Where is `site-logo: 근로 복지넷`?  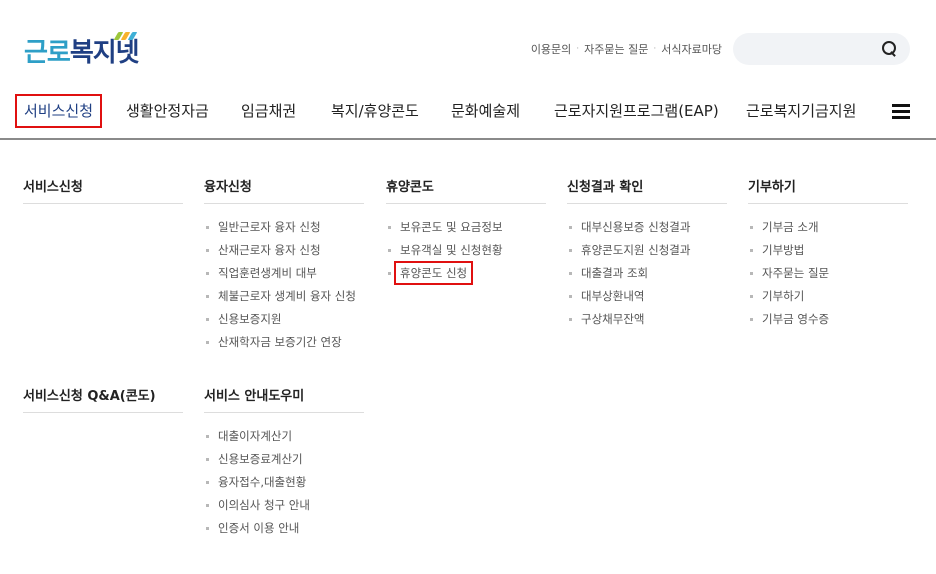 site-logo: 근로 복지넷 is located at coordinates (82, 50).